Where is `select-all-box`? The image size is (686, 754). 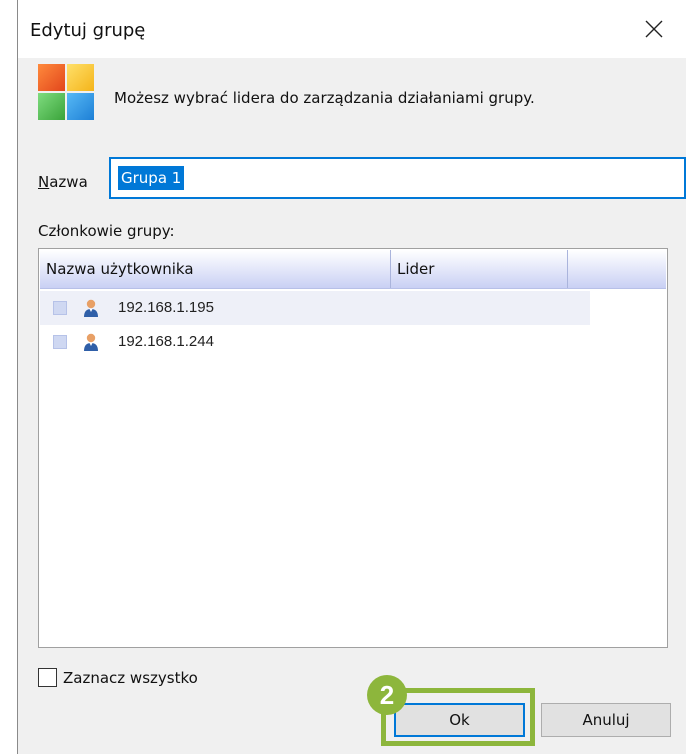
select-all-box is located at coordinates (47, 677).